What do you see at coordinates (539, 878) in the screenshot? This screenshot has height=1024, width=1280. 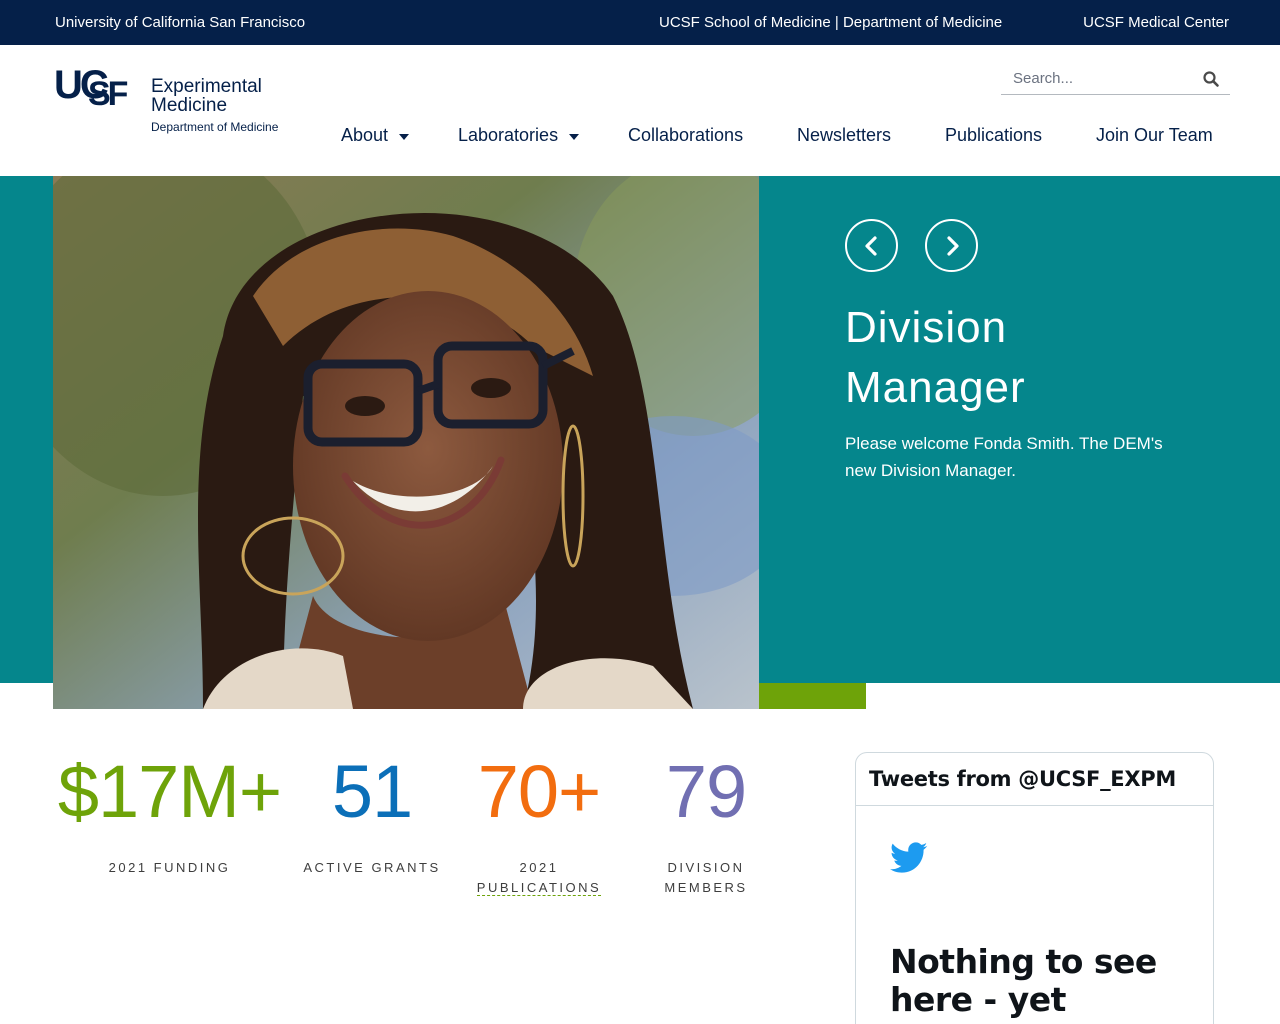 I see `stat-label: 2021 PUBLICATIONS` at bounding box center [539, 878].